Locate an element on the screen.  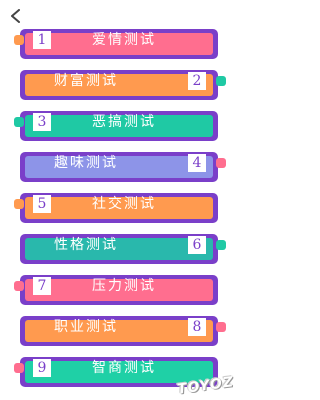
item-title: 性格测试 is located at coordinates (86, 245).